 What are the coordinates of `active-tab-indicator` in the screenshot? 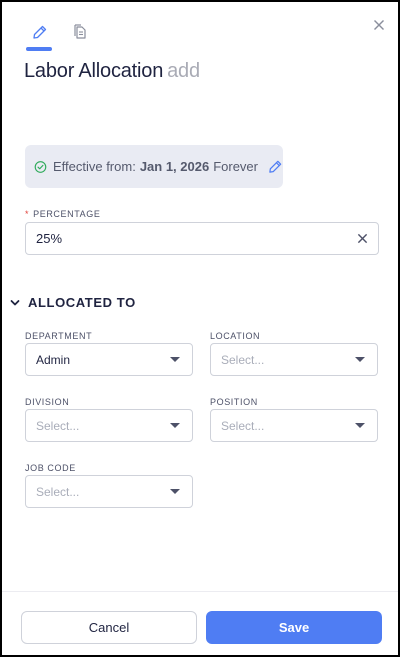 It's located at (39, 49).